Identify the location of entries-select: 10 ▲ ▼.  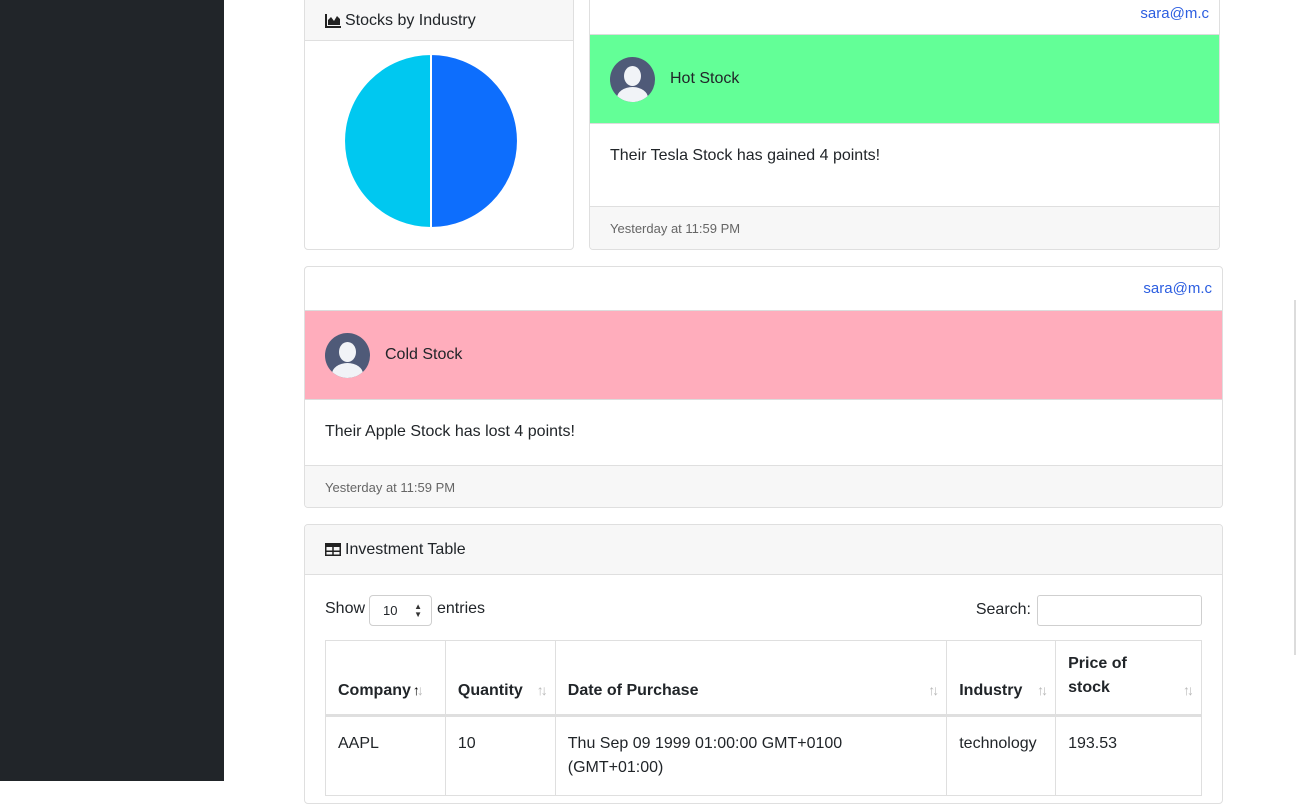
(400, 610).